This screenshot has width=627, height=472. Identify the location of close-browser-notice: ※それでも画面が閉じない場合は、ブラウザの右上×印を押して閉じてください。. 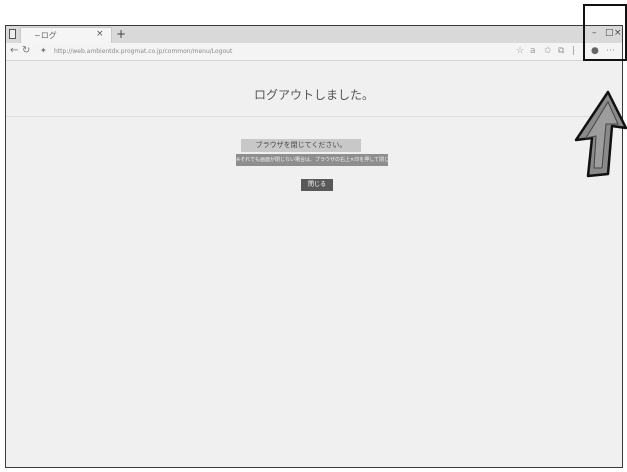
(312, 160).